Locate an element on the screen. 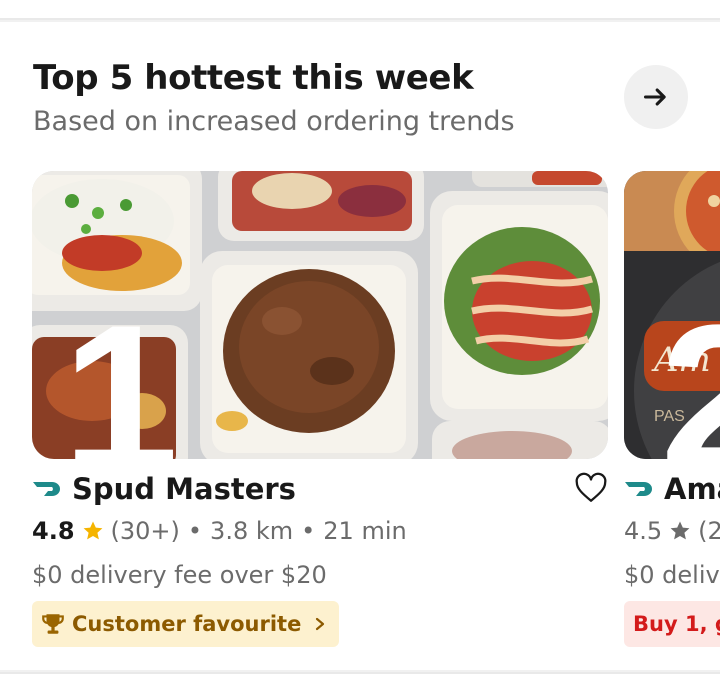  store-name: Ama is located at coordinates (692, 489).